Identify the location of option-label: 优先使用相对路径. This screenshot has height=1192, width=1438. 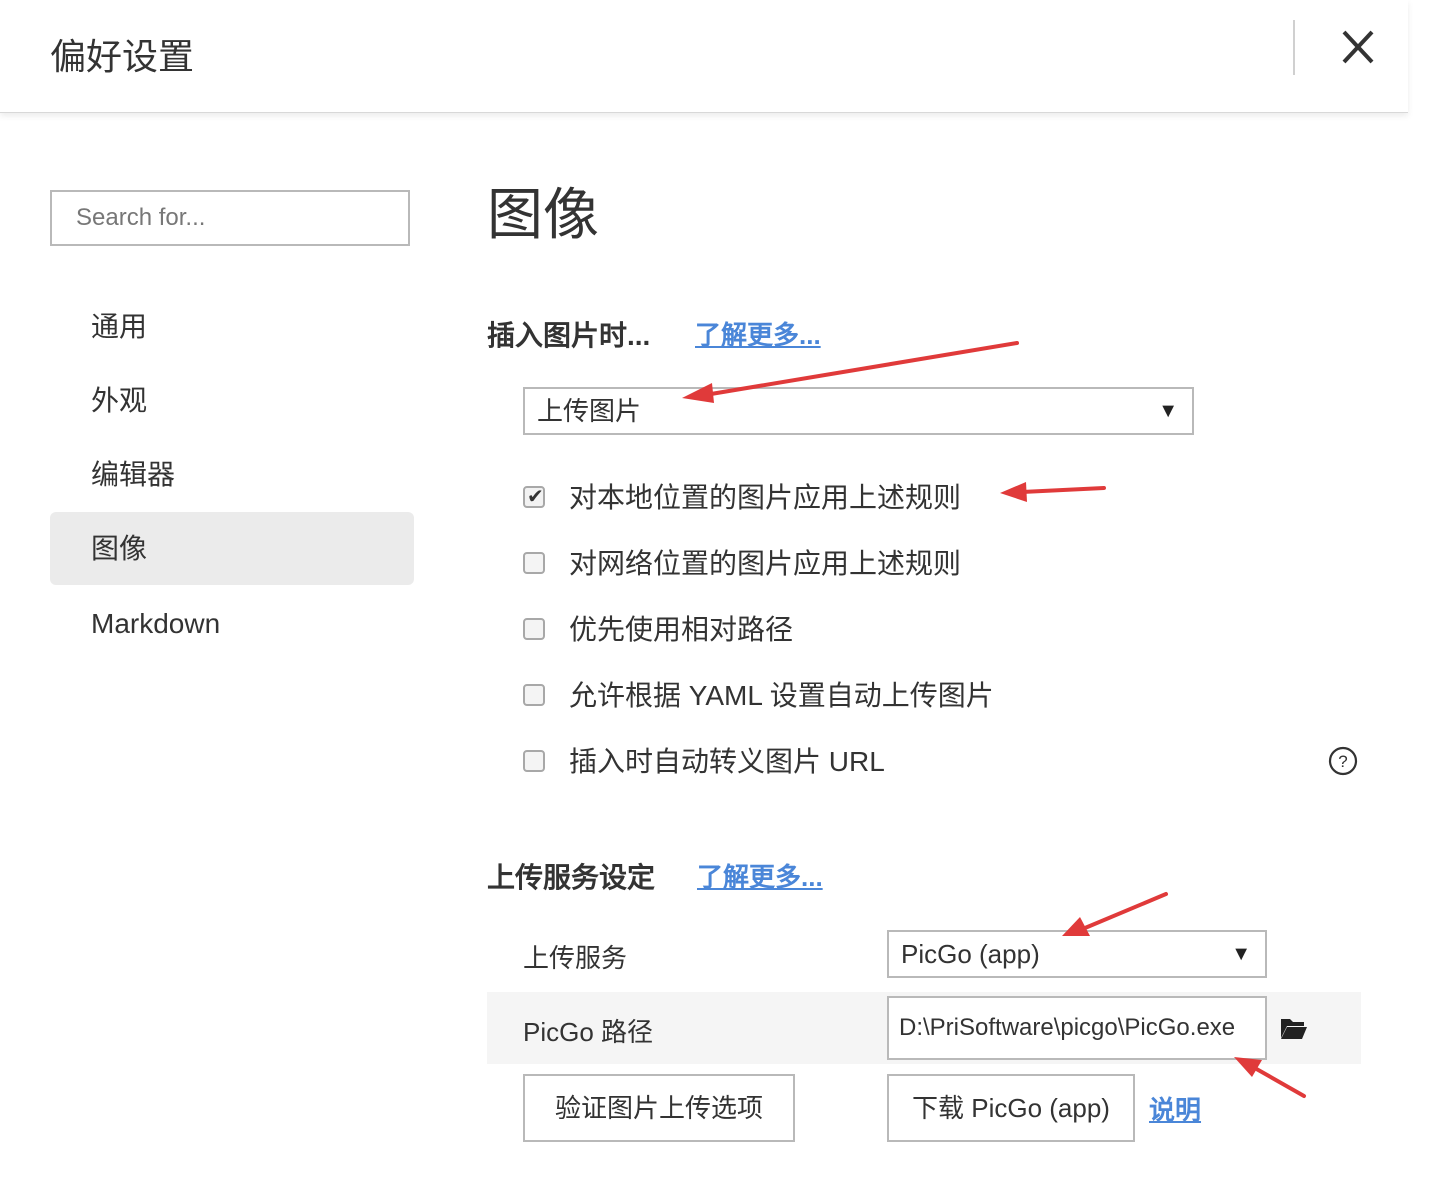
(681, 629).